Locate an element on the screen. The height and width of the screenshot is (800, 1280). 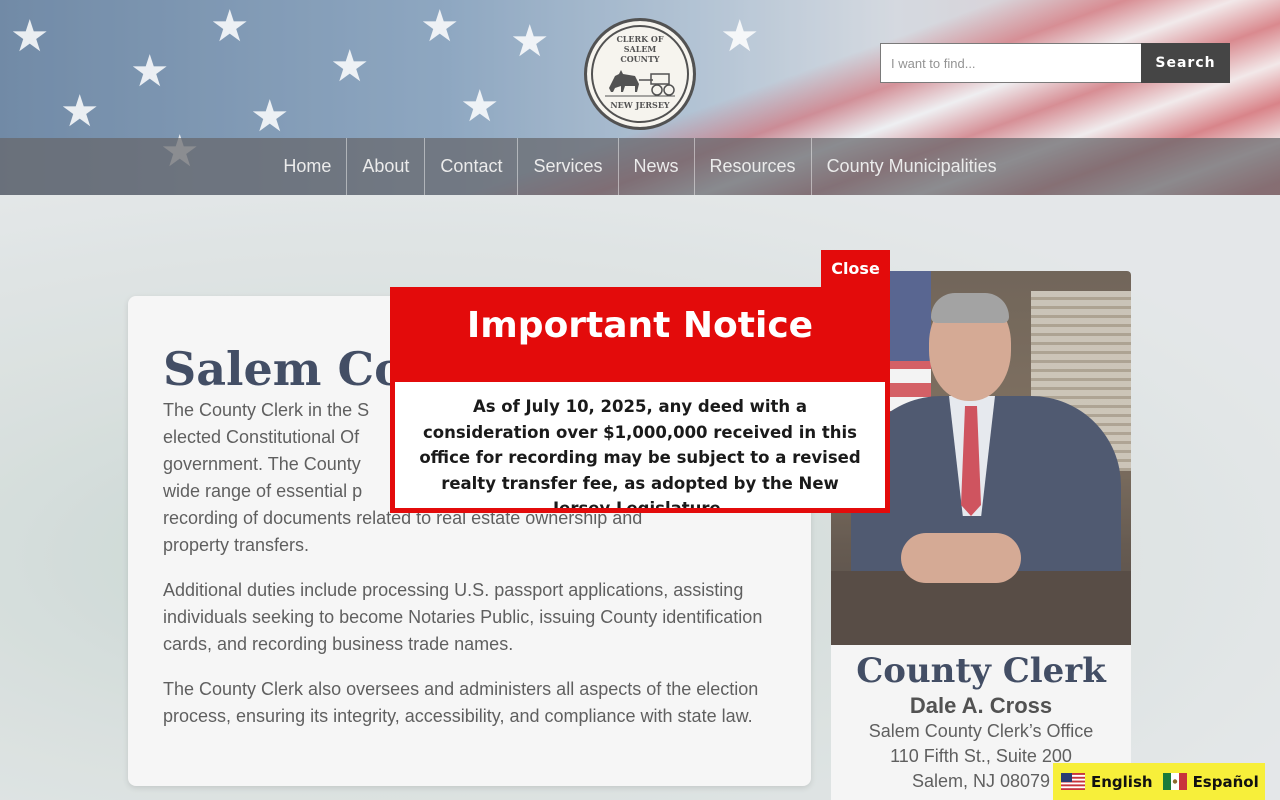
language-spanish: Español is located at coordinates (1210, 781).